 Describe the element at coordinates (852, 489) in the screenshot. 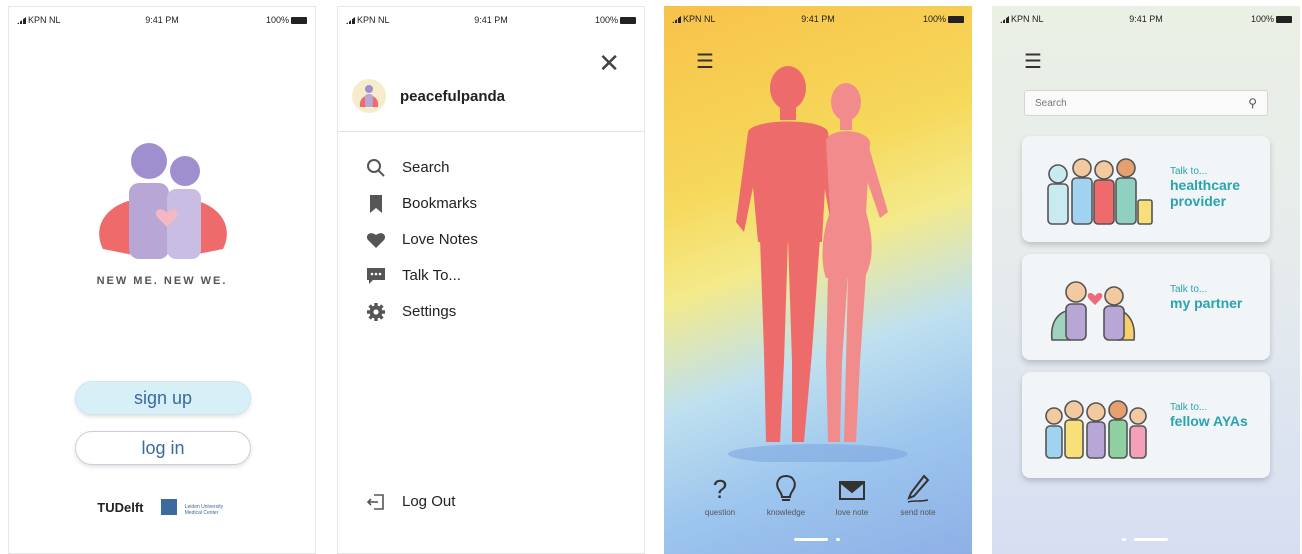

I see `envelope-icon` at that location.